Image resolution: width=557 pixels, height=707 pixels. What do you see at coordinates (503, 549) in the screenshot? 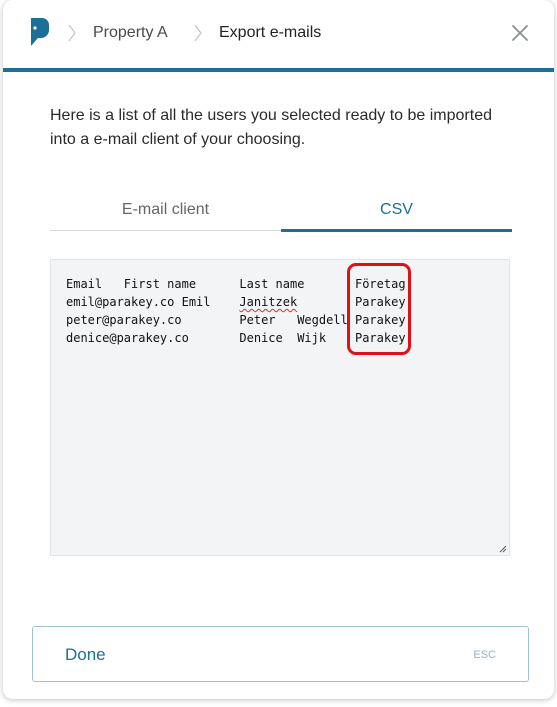
I see `resize-grip-icon` at bounding box center [503, 549].